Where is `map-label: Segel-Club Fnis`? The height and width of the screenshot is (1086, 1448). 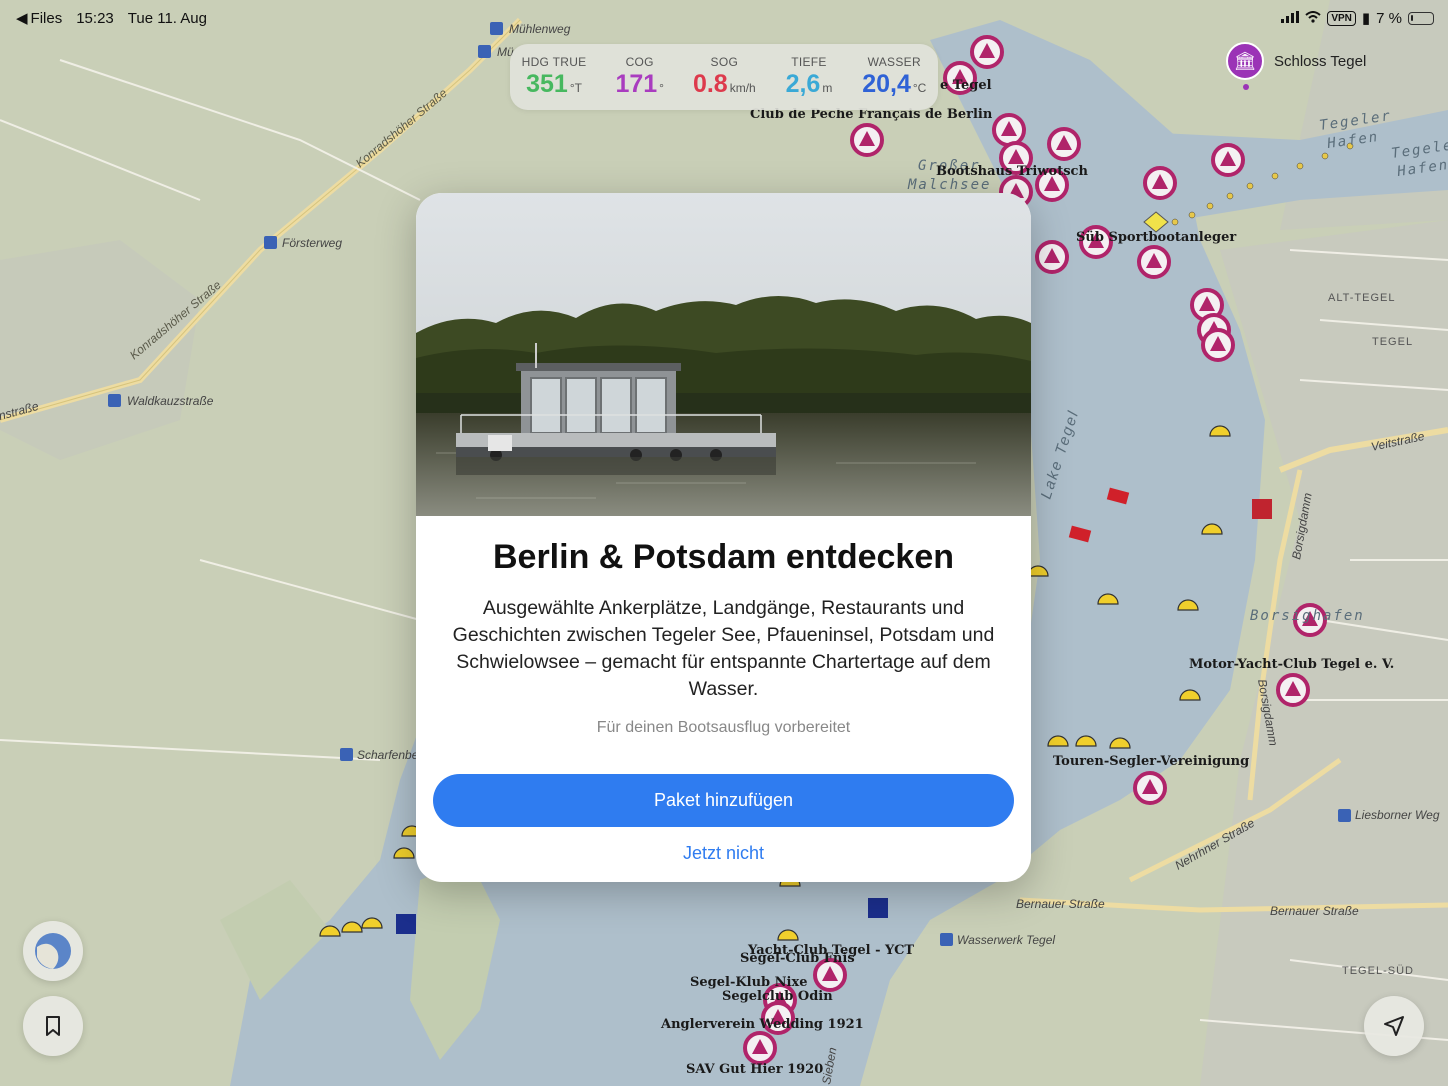
map-label: Segel-Club Fnis is located at coordinates (797, 958).